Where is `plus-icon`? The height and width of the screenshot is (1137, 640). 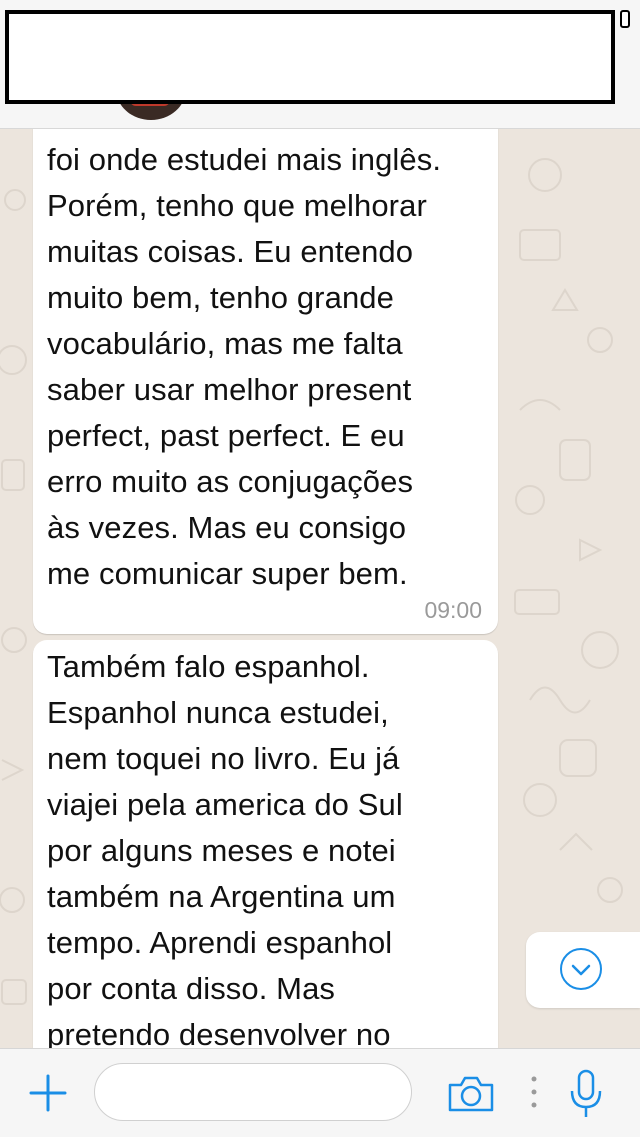 plus-icon is located at coordinates (48, 1095).